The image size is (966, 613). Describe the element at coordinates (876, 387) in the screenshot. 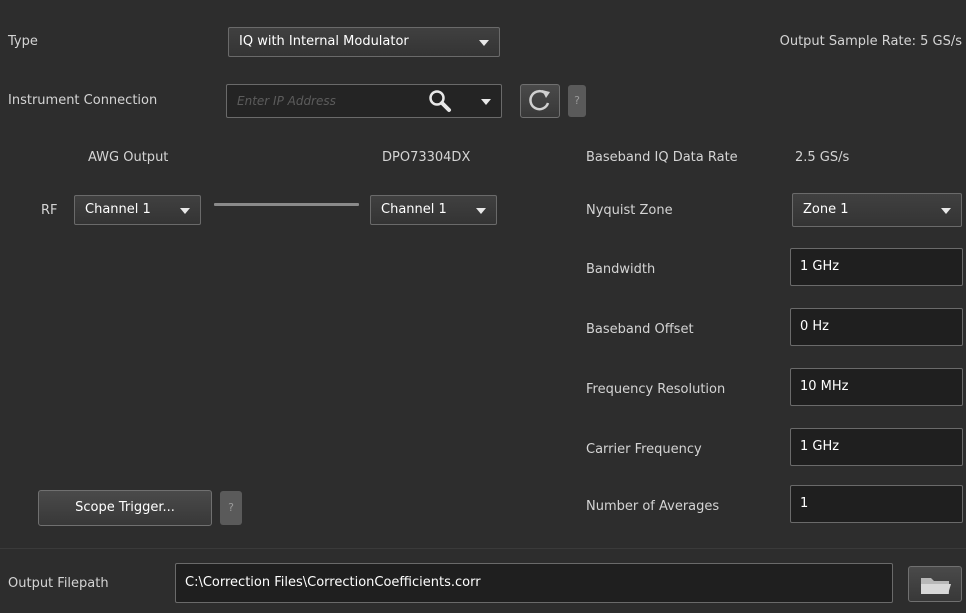

I see `frequency-resolution-field: 10 MHz` at that location.